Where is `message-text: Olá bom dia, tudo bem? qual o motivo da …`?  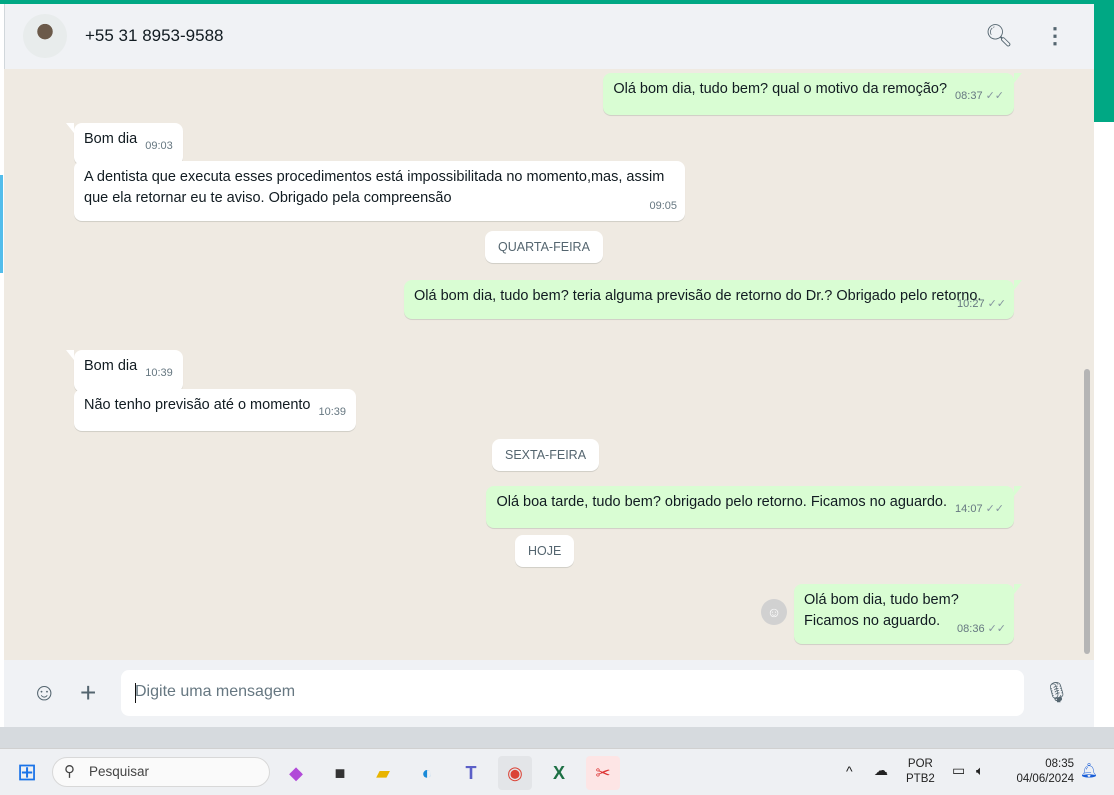 message-text: Olá bom dia, tudo bem? qual o motivo da … is located at coordinates (780, 89).